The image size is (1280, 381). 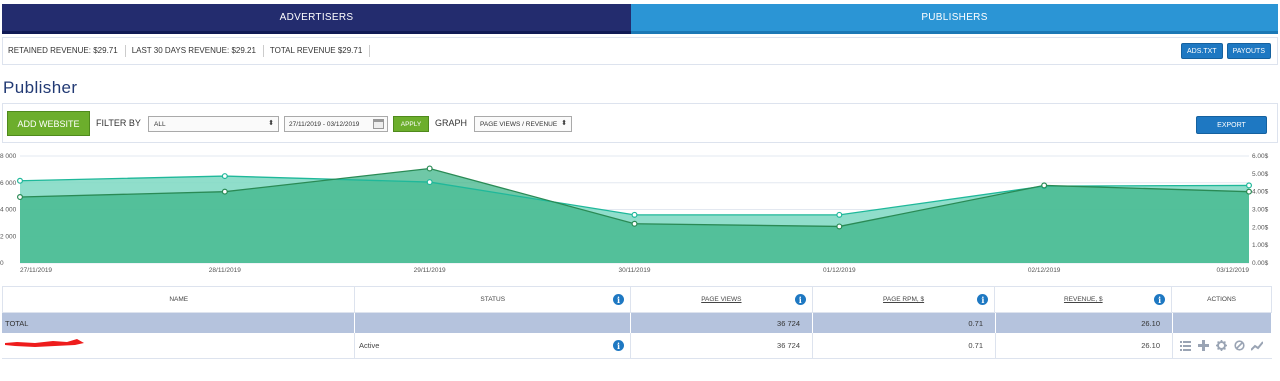 I want to click on page-title: Publisher, so click(x=40, y=87).